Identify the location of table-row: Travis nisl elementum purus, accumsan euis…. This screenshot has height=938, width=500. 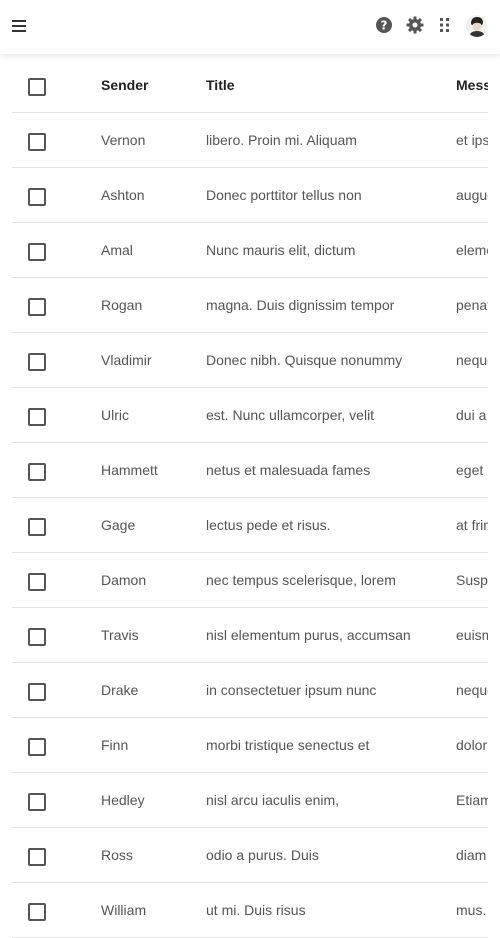
(250, 635).